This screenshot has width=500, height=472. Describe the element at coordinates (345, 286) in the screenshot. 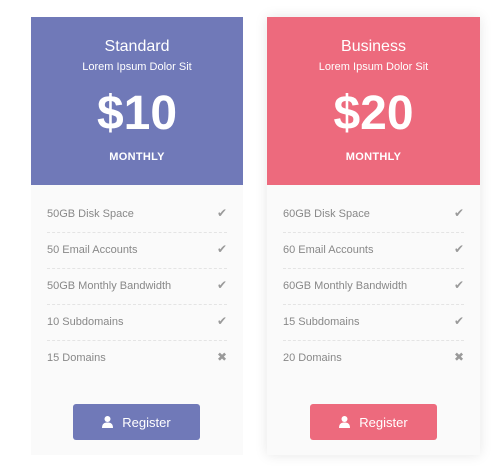

I see `feature-label: 60GB Monthly Bandwidth` at that location.